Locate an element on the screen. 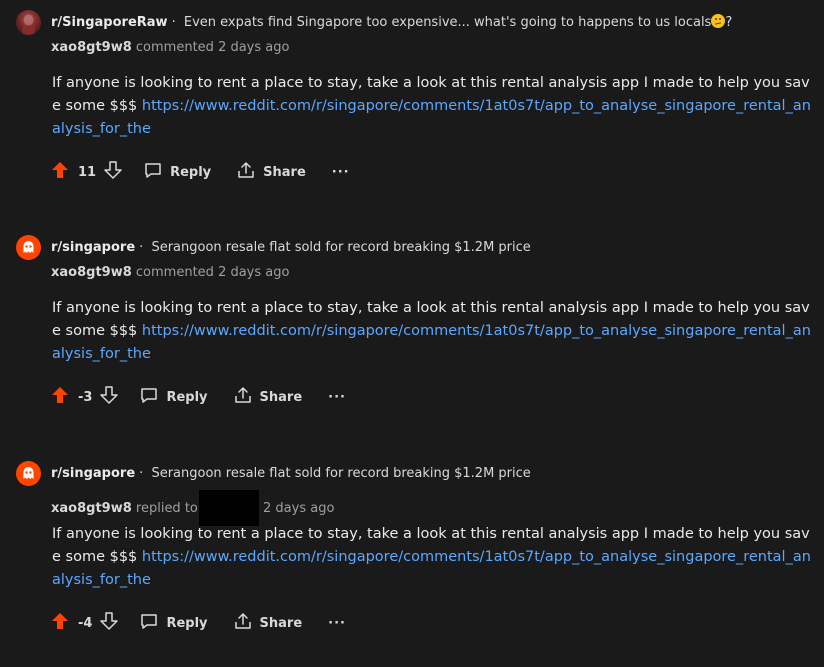 The width and height of the screenshot is (824, 667). comment-actions: -3 Reply Share ··· is located at coordinates (198, 397).